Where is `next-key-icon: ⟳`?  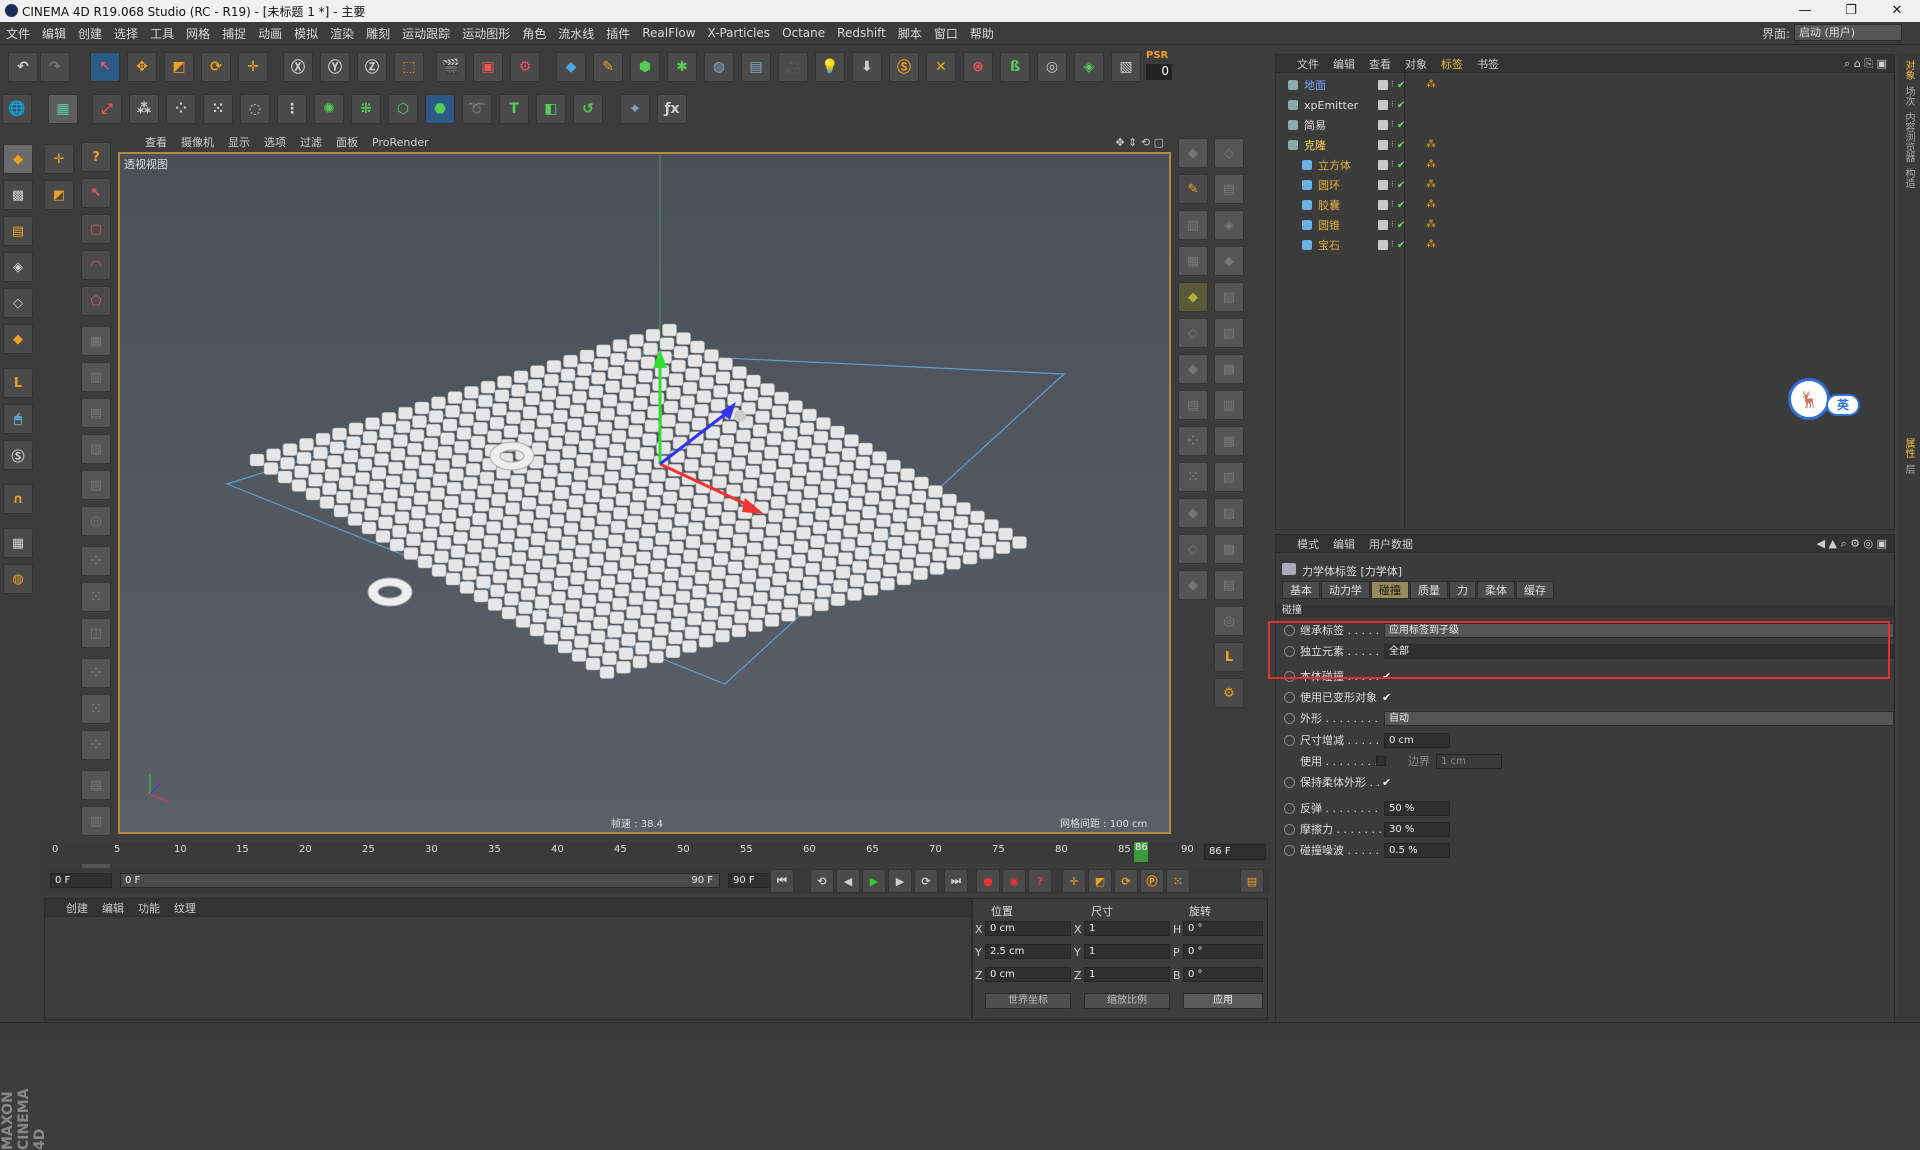
next-key-icon: ⟳ is located at coordinates (926, 881).